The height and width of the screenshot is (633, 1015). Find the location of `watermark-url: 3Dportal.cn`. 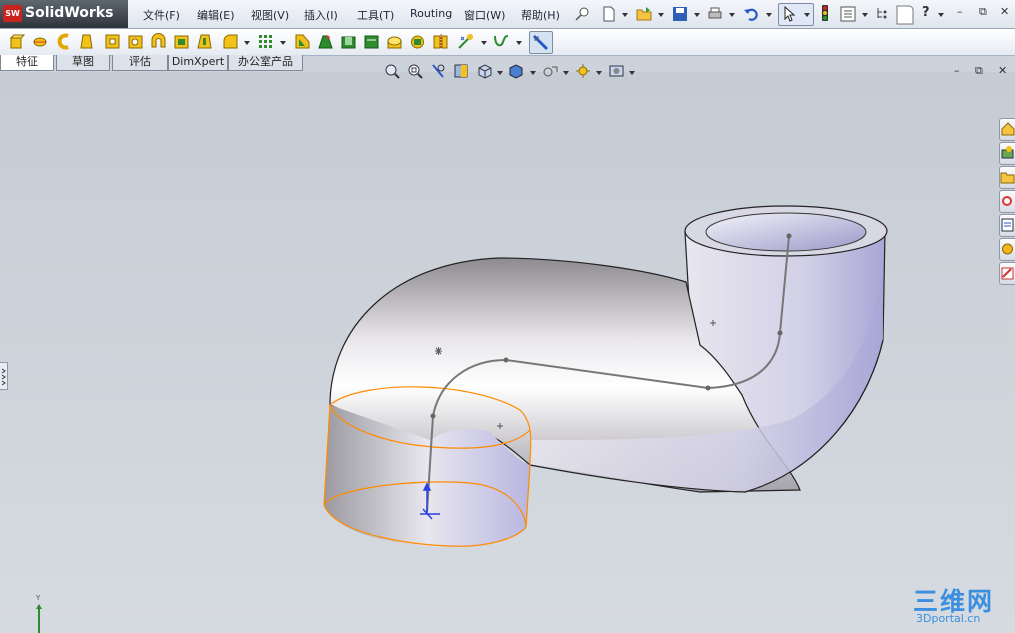

watermark-url: 3Dportal.cn is located at coordinates (948, 618).